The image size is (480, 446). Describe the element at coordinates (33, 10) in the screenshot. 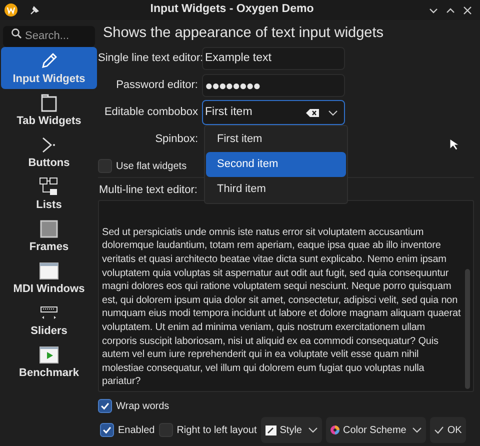

I see `pin-icon` at that location.